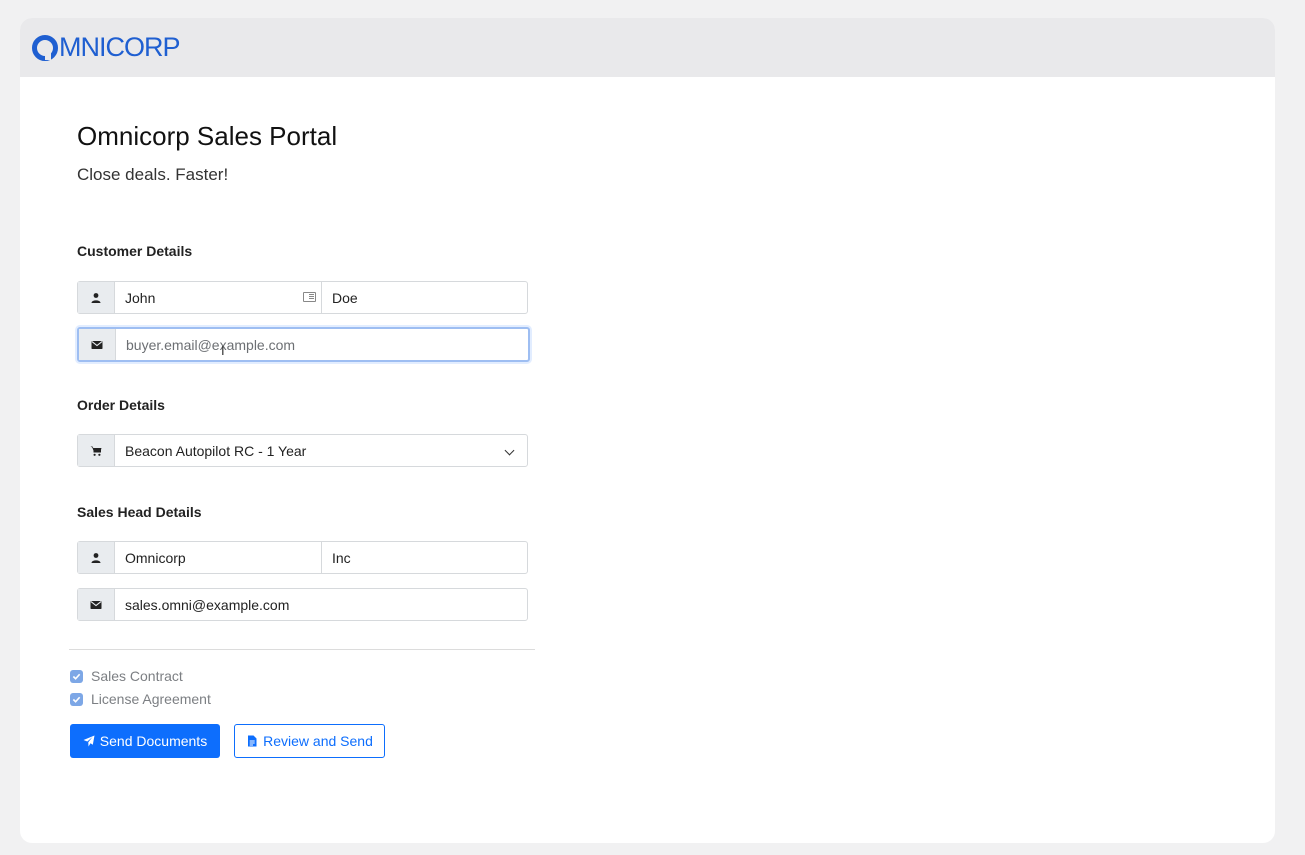 The height and width of the screenshot is (855, 1305). Describe the element at coordinates (345, 297) in the screenshot. I see `customer-last-name-value: Doe` at that location.